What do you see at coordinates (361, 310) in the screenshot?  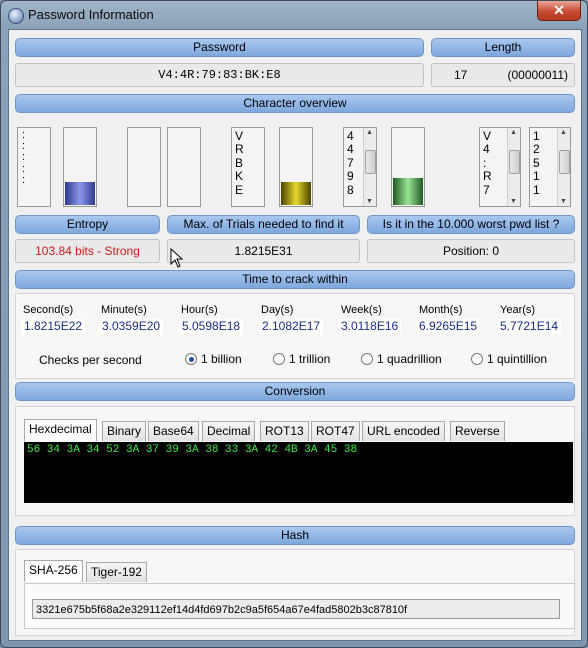 I see `weeks-label: Week(s)` at bounding box center [361, 310].